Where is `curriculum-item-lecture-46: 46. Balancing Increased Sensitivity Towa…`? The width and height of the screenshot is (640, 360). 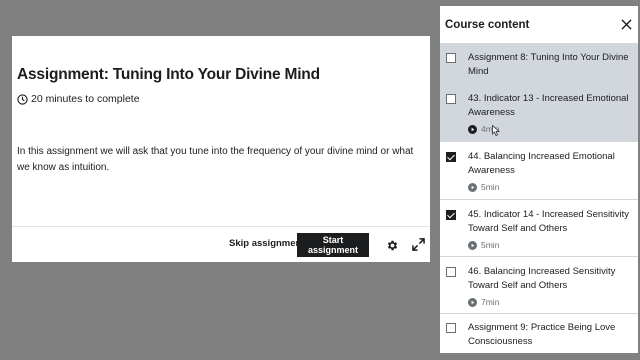 curriculum-item-lecture-46: 46. Balancing Increased Sensitivity Towa… is located at coordinates (539, 285).